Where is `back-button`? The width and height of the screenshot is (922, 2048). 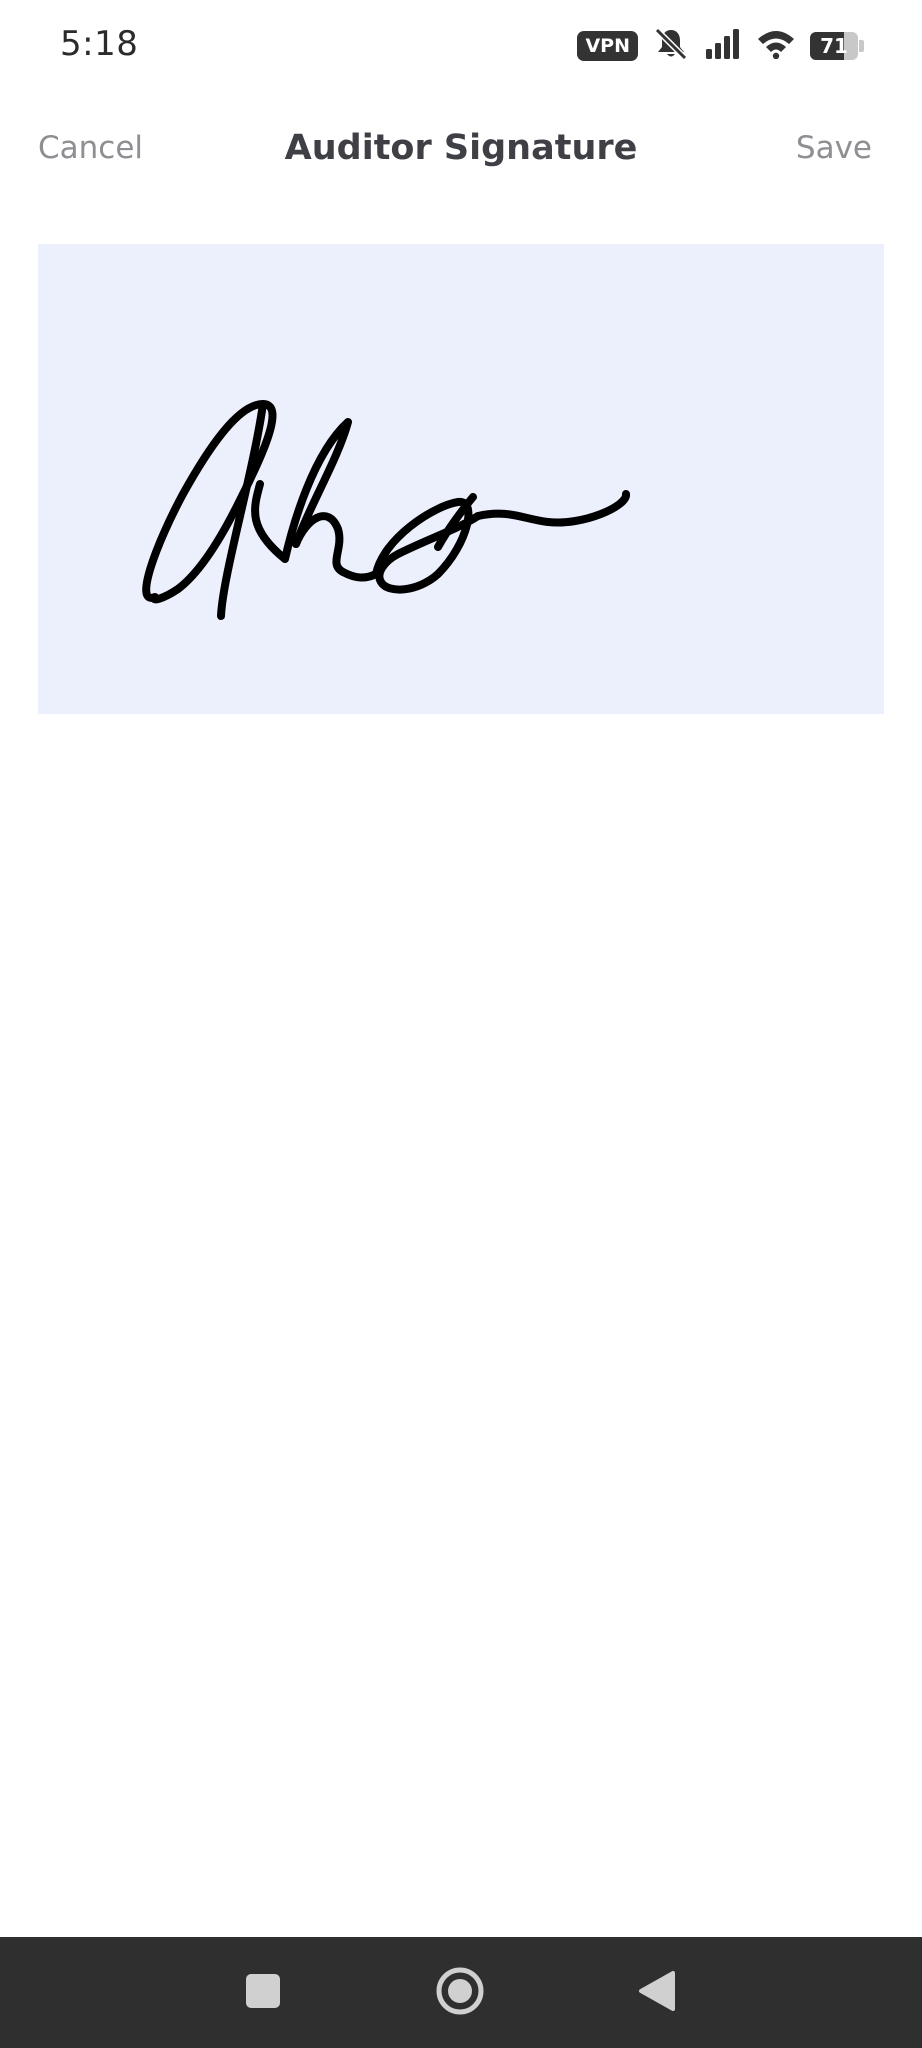
back-button is located at coordinates (657, 1992).